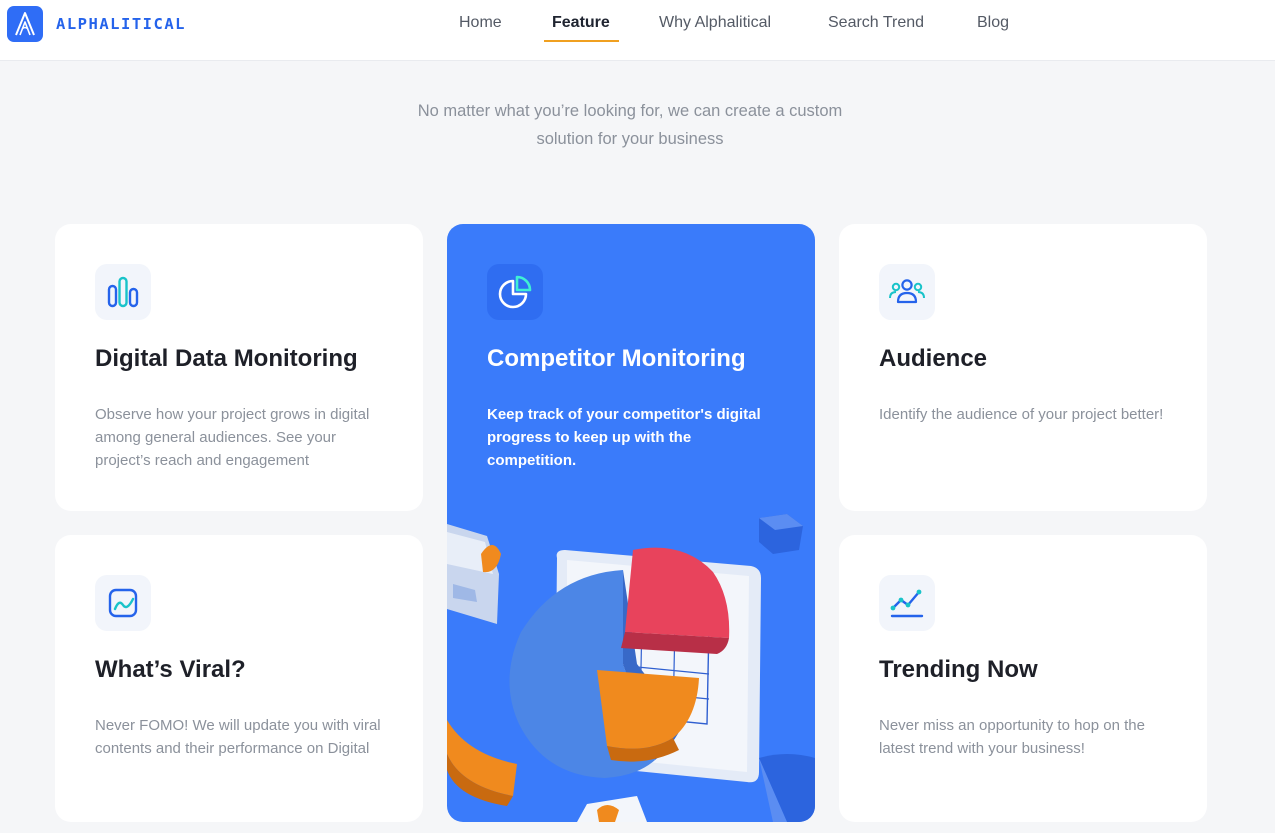 This screenshot has height=833, width=1275. I want to click on brand-name: ALPHALITICAL, so click(121, 24).